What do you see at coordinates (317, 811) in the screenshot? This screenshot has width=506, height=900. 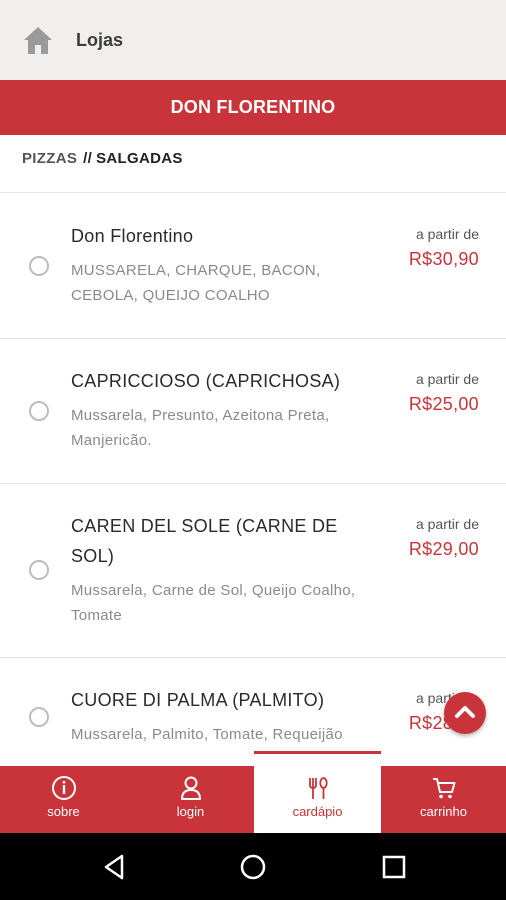 I see `tab-label: cardápio` at bounding box center [317, 811].